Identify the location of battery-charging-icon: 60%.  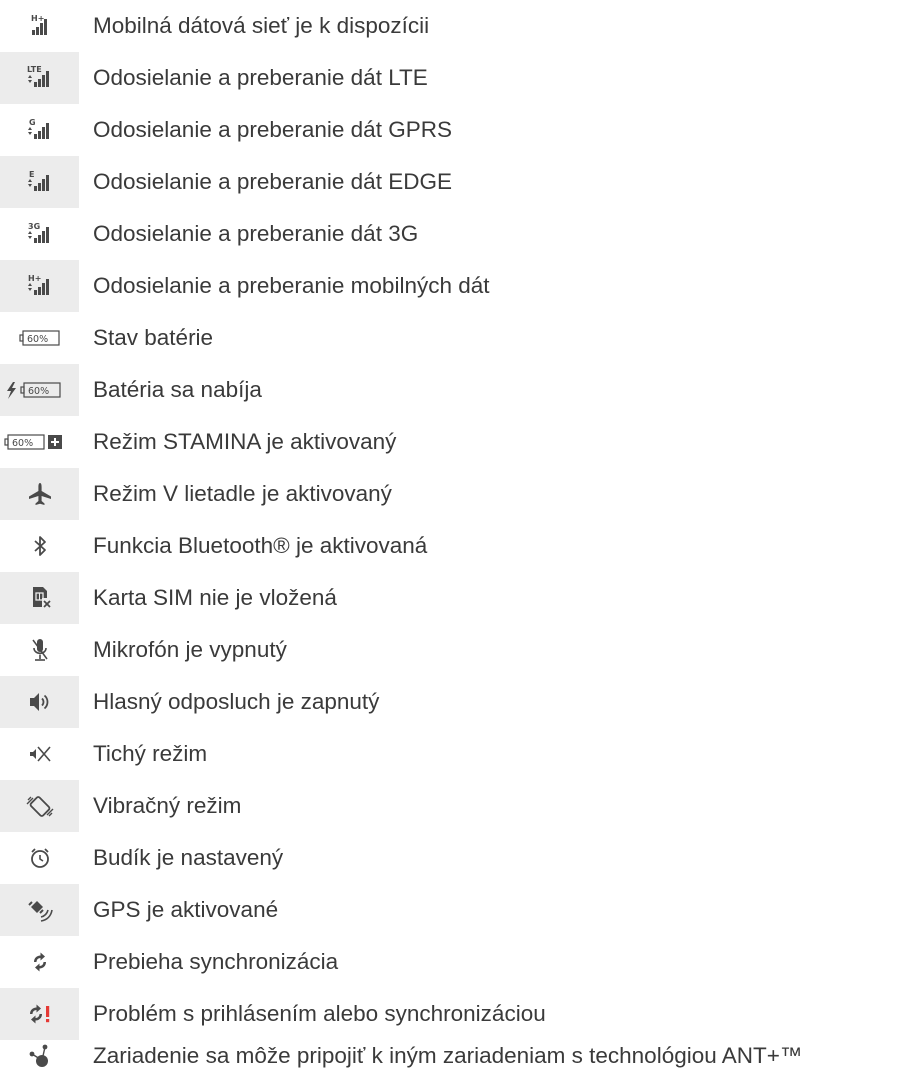
(39, 390).